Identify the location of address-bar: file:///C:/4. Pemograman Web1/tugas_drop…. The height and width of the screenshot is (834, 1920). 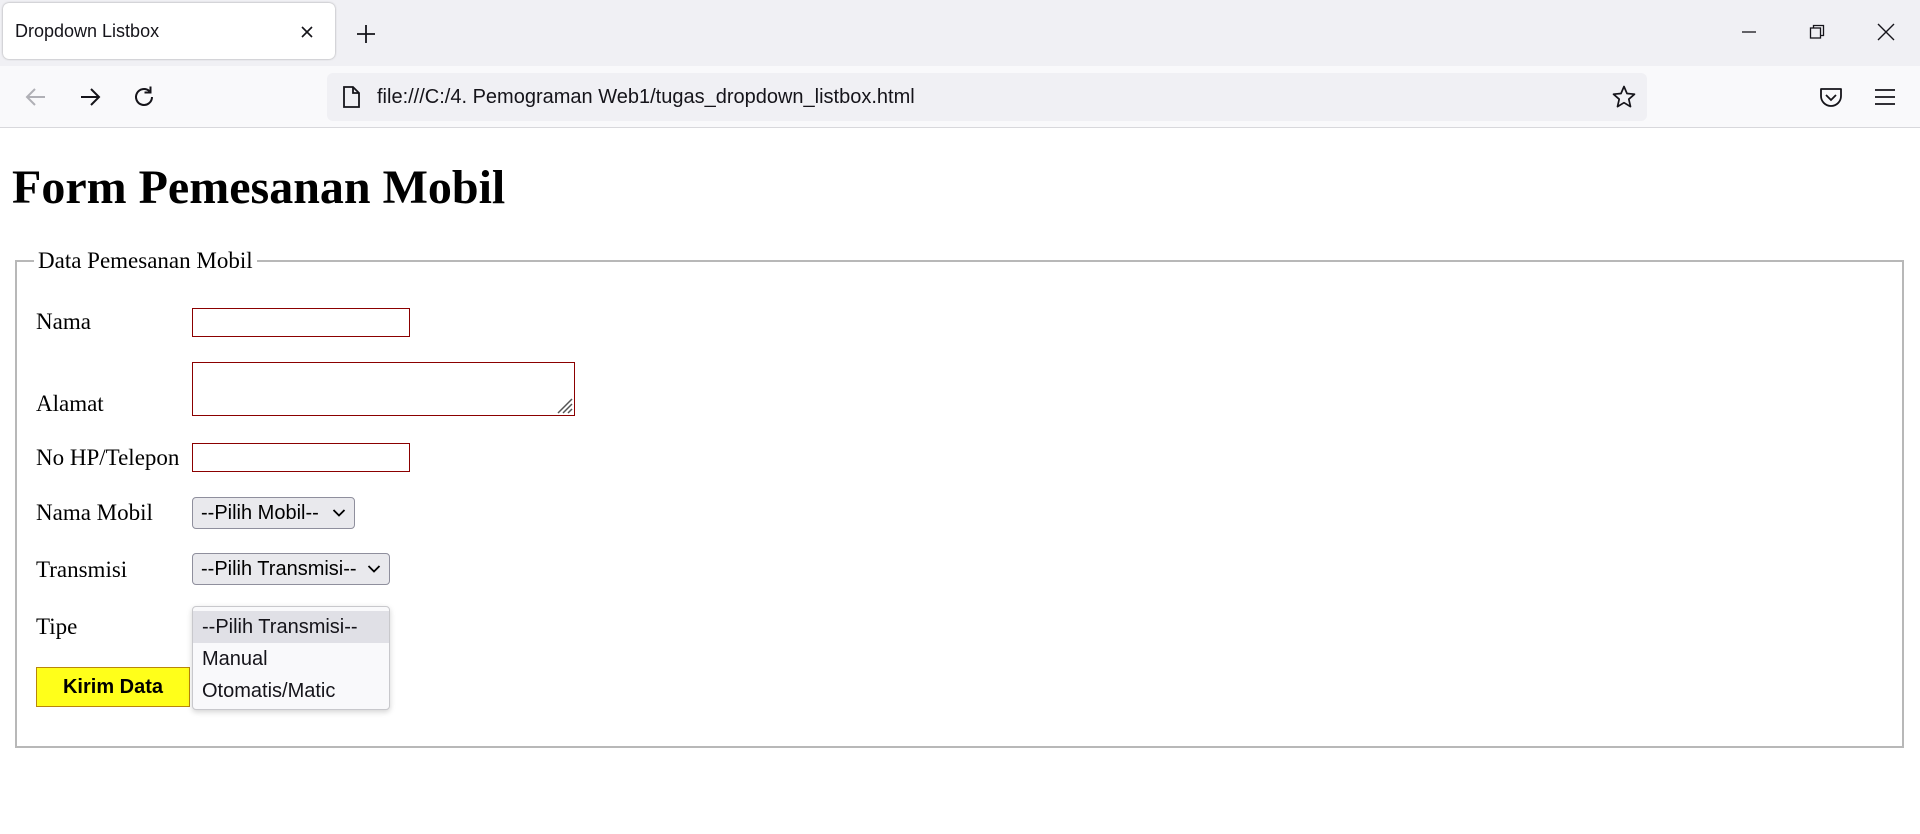
(987, 97).